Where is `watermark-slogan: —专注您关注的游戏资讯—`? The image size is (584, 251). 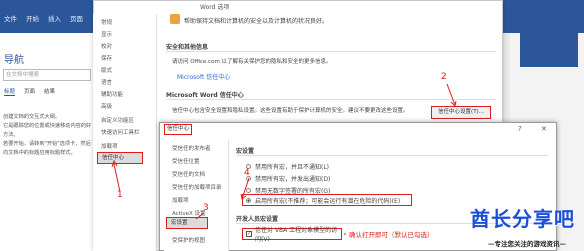 watermark-slogan: —专注您关注的游戏资讯— is located at coordinates (527, 244).